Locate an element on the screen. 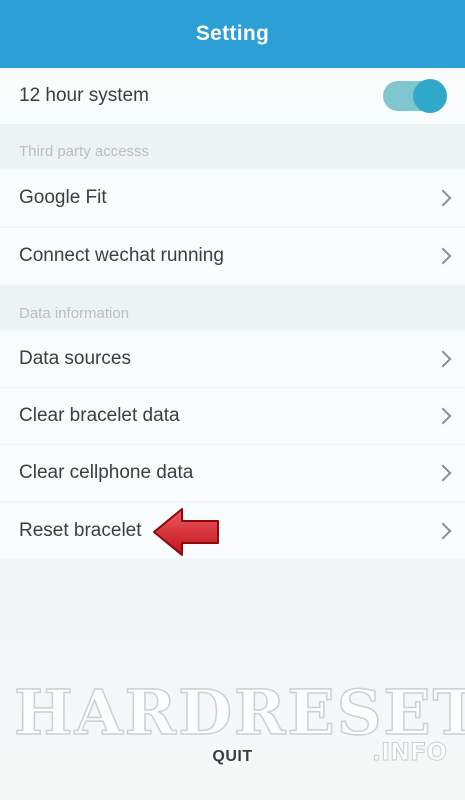 This screenshot has height=800, width=465. wechat-row: Connect wechat running is located at coordinates (232, 256).